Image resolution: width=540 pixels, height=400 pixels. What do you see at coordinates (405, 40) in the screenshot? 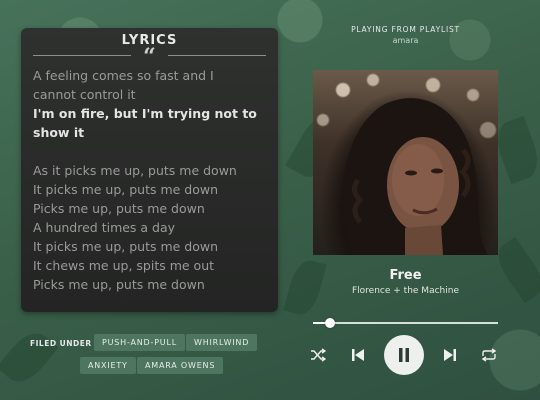
I see `playlist-name: amara` at bounding box center [405, 40].